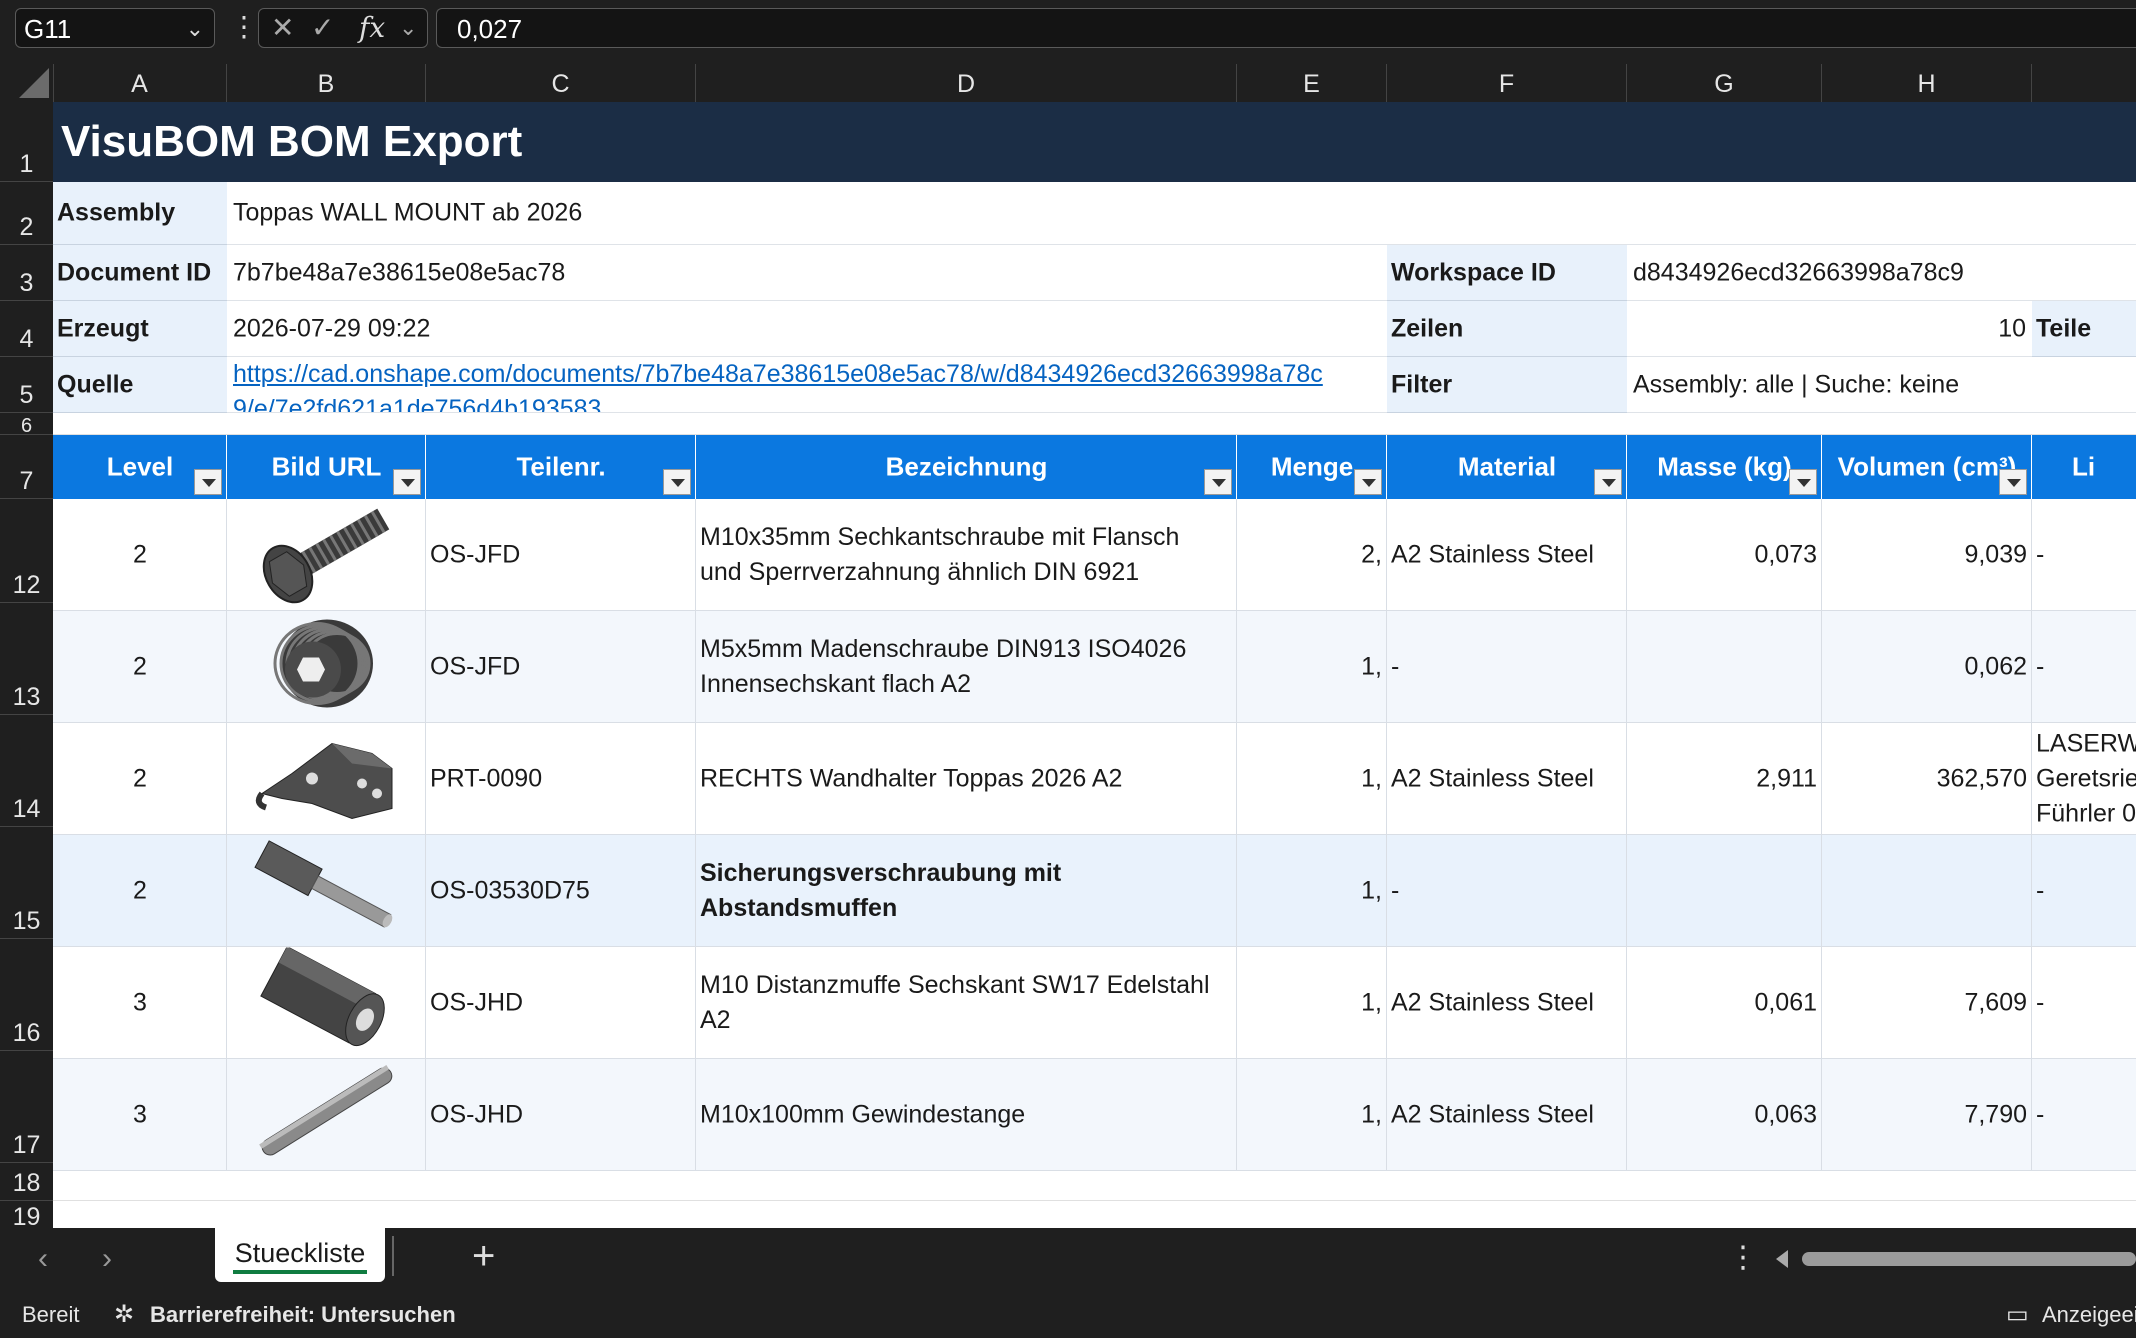 Image resolution: width=2136 pixels, height=1338 pixels. I want to click on row-header: 17, so click(26, 1107).